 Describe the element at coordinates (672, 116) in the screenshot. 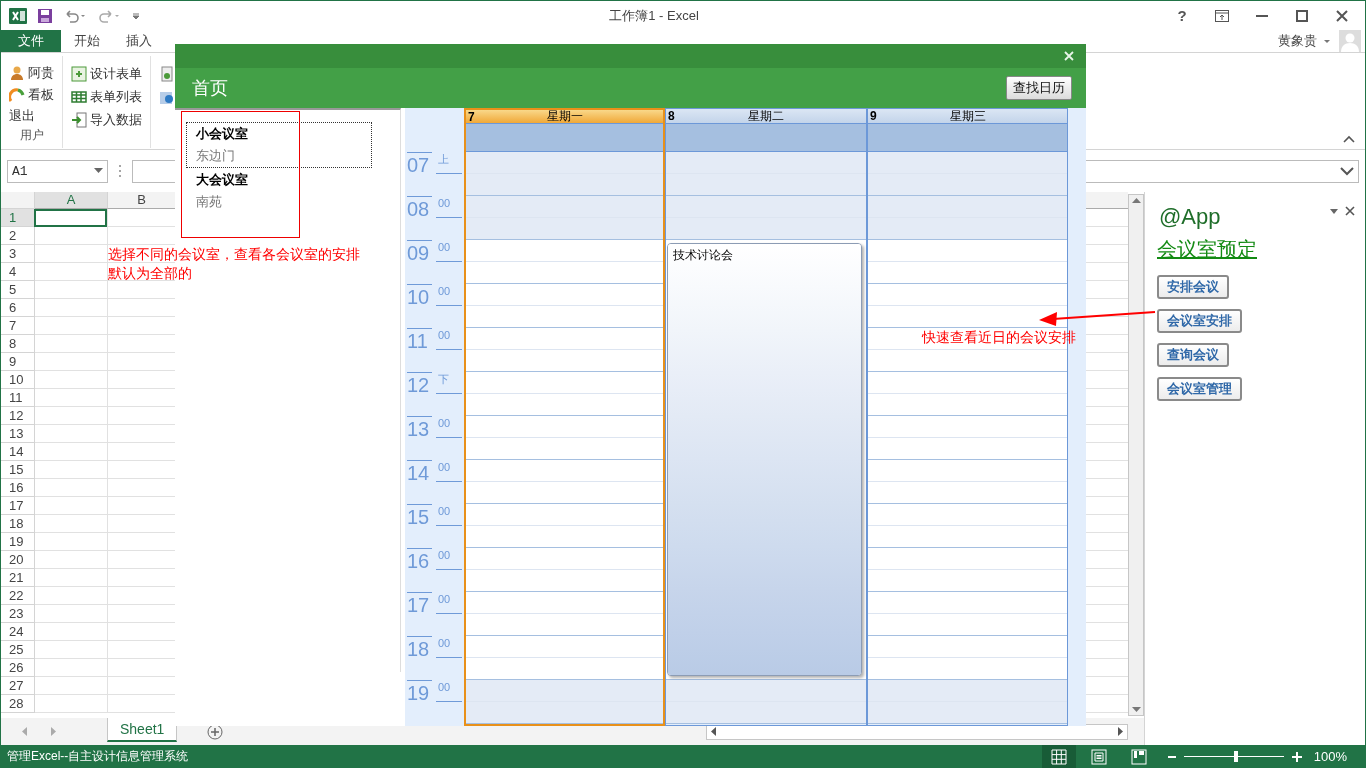

I see `day-number: 8` at that location.